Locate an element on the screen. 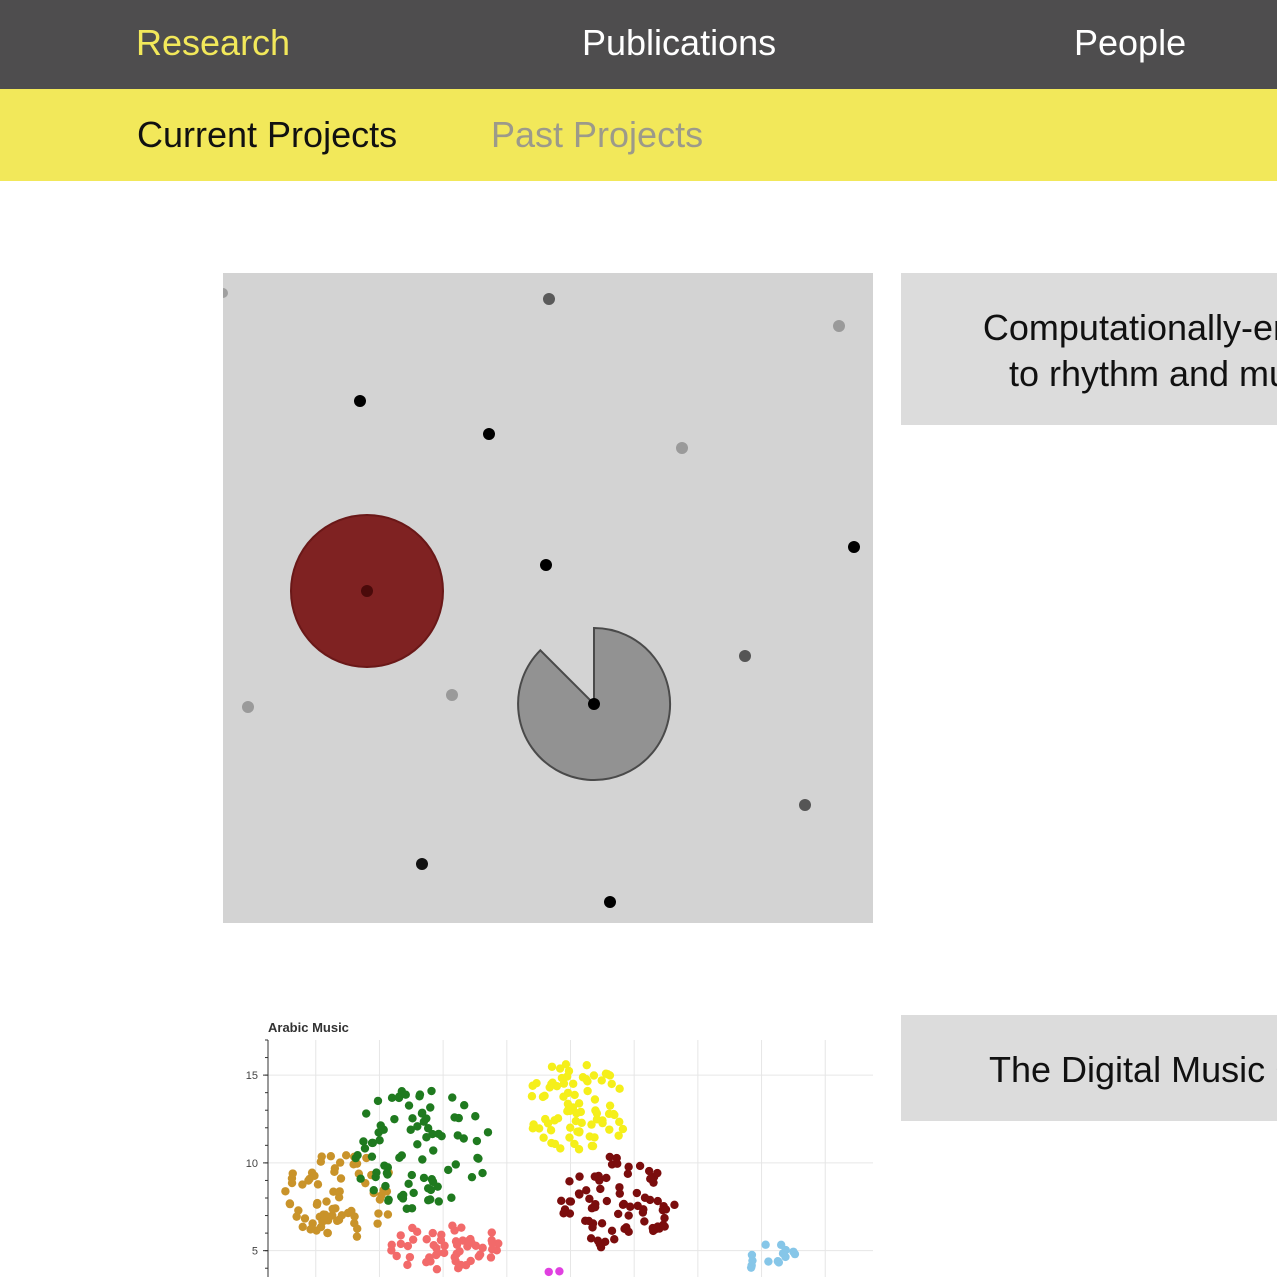 The image size is (1277, 1277). project-title-box-2: The Digital Music C is located at coordinates (1089, 1068).